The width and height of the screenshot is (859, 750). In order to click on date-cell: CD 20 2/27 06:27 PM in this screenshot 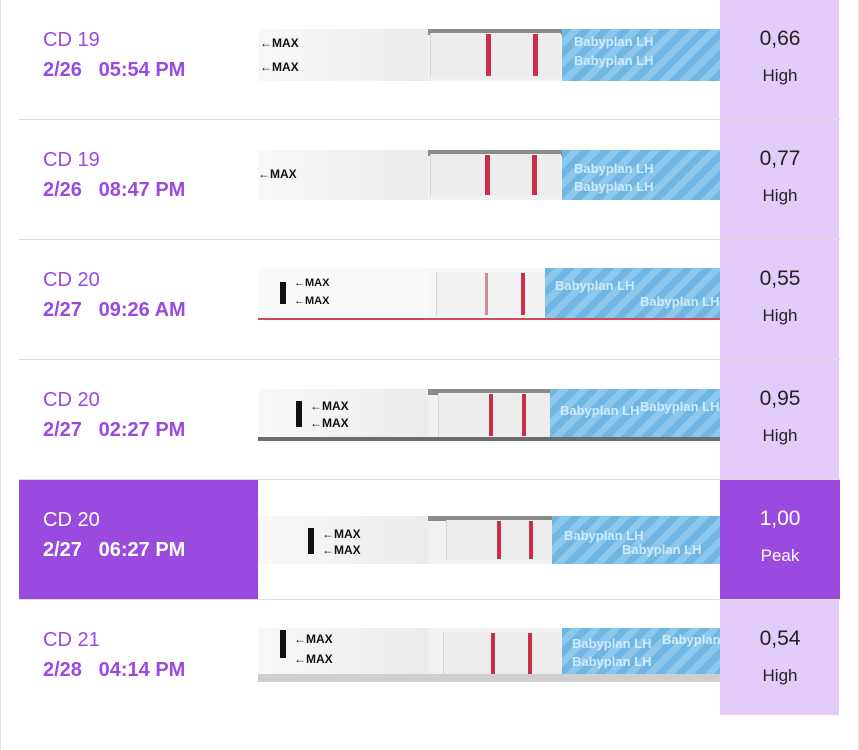, I will do `click(138, 539)`.